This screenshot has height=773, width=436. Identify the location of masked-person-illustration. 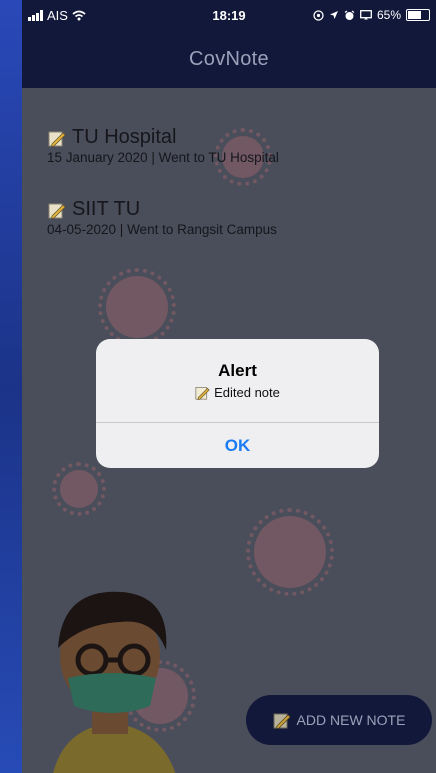
(114, 682).